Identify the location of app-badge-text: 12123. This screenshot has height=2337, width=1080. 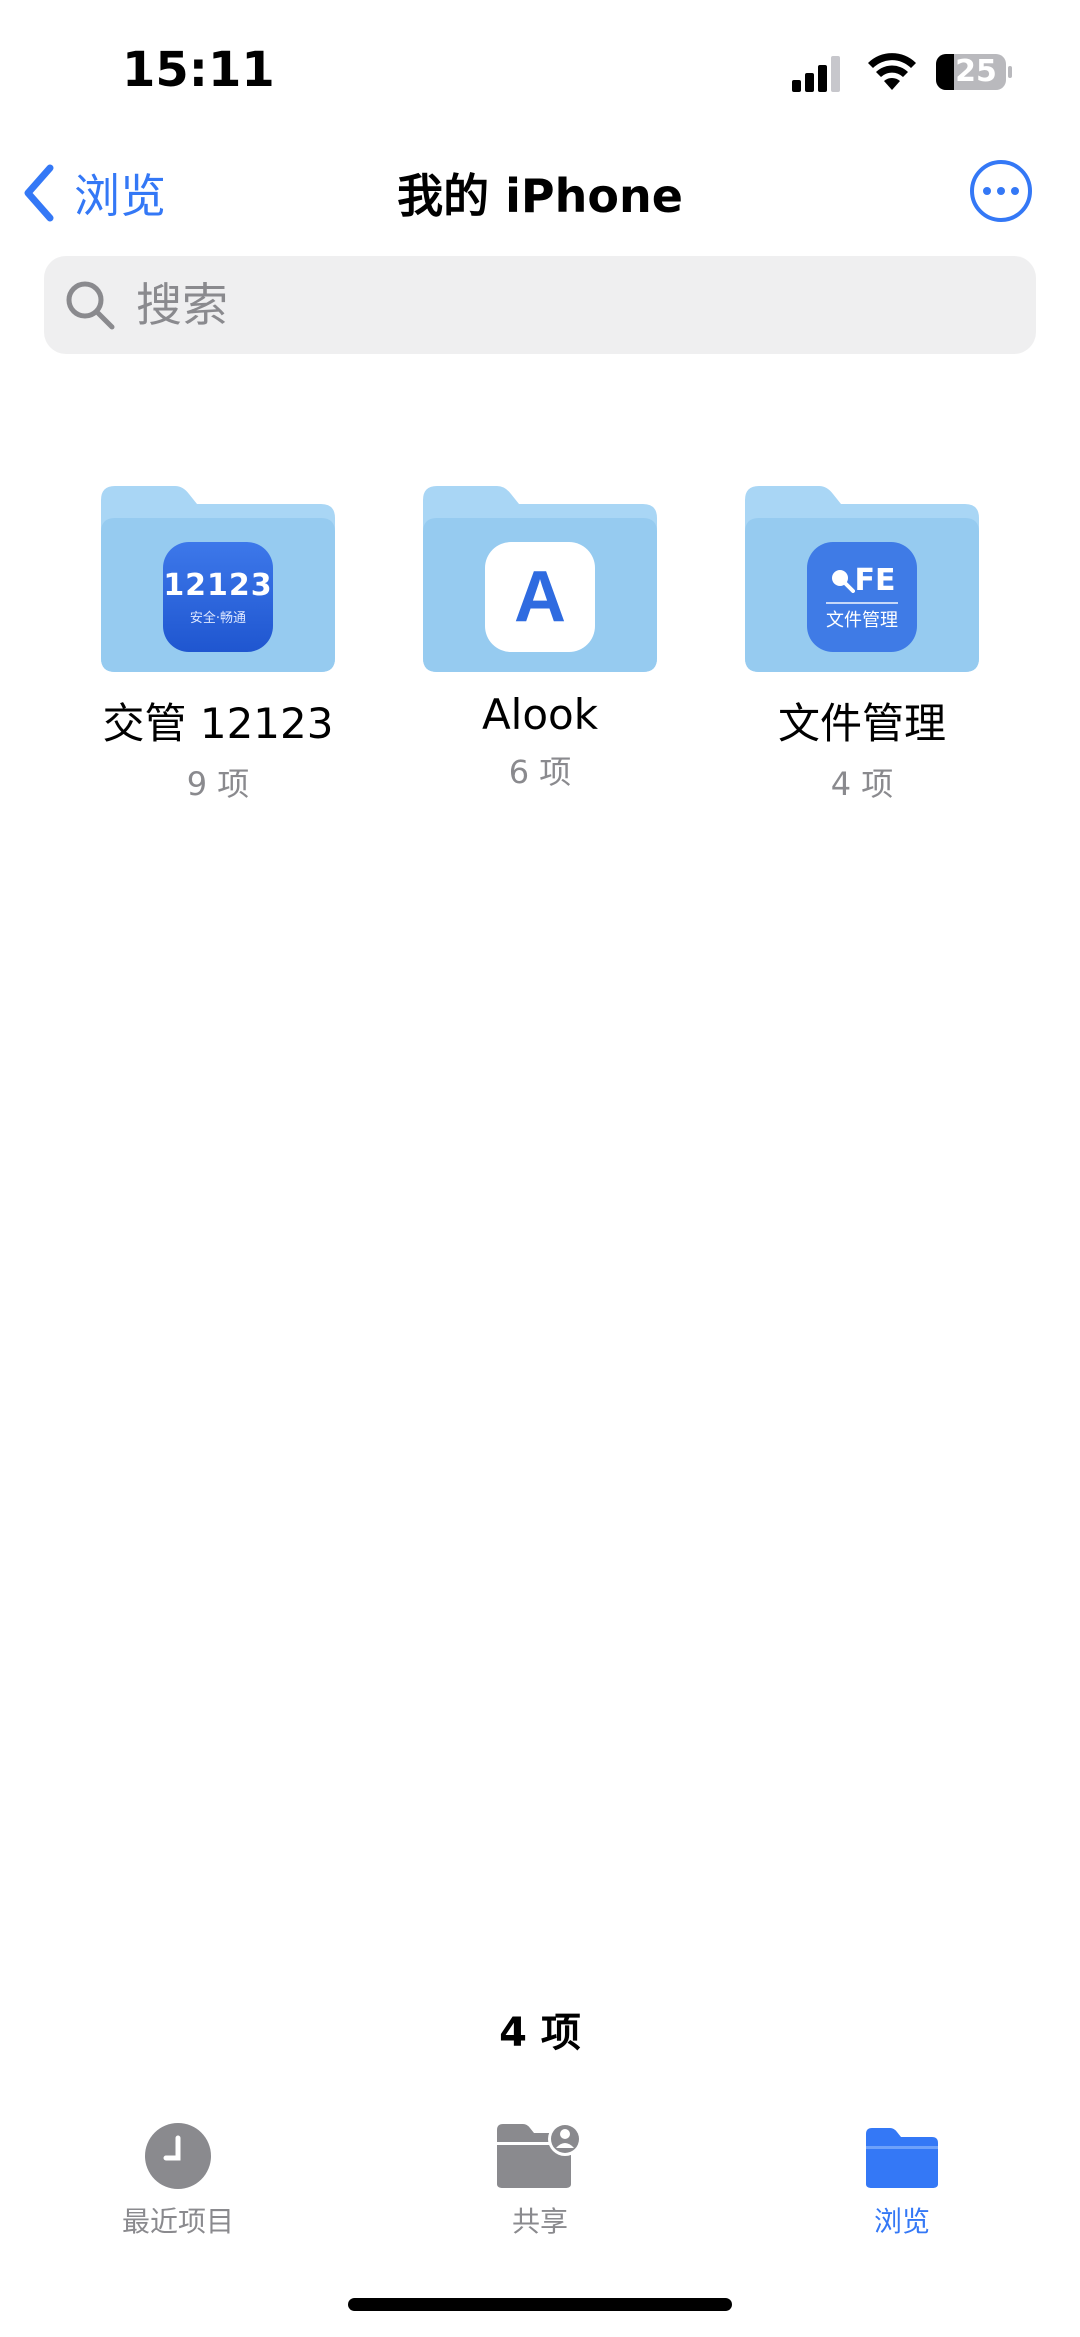
(218, 585).